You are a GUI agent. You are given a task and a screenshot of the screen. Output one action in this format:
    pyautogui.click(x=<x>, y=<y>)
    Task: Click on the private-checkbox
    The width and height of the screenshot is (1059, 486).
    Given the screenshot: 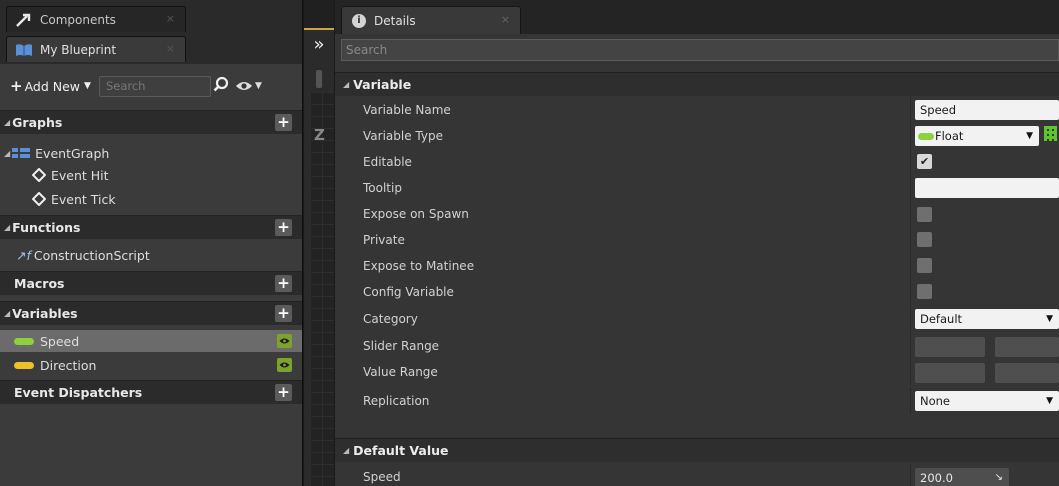 What is the action you would take?
    pyautogui.click(x=924, y=239)
    